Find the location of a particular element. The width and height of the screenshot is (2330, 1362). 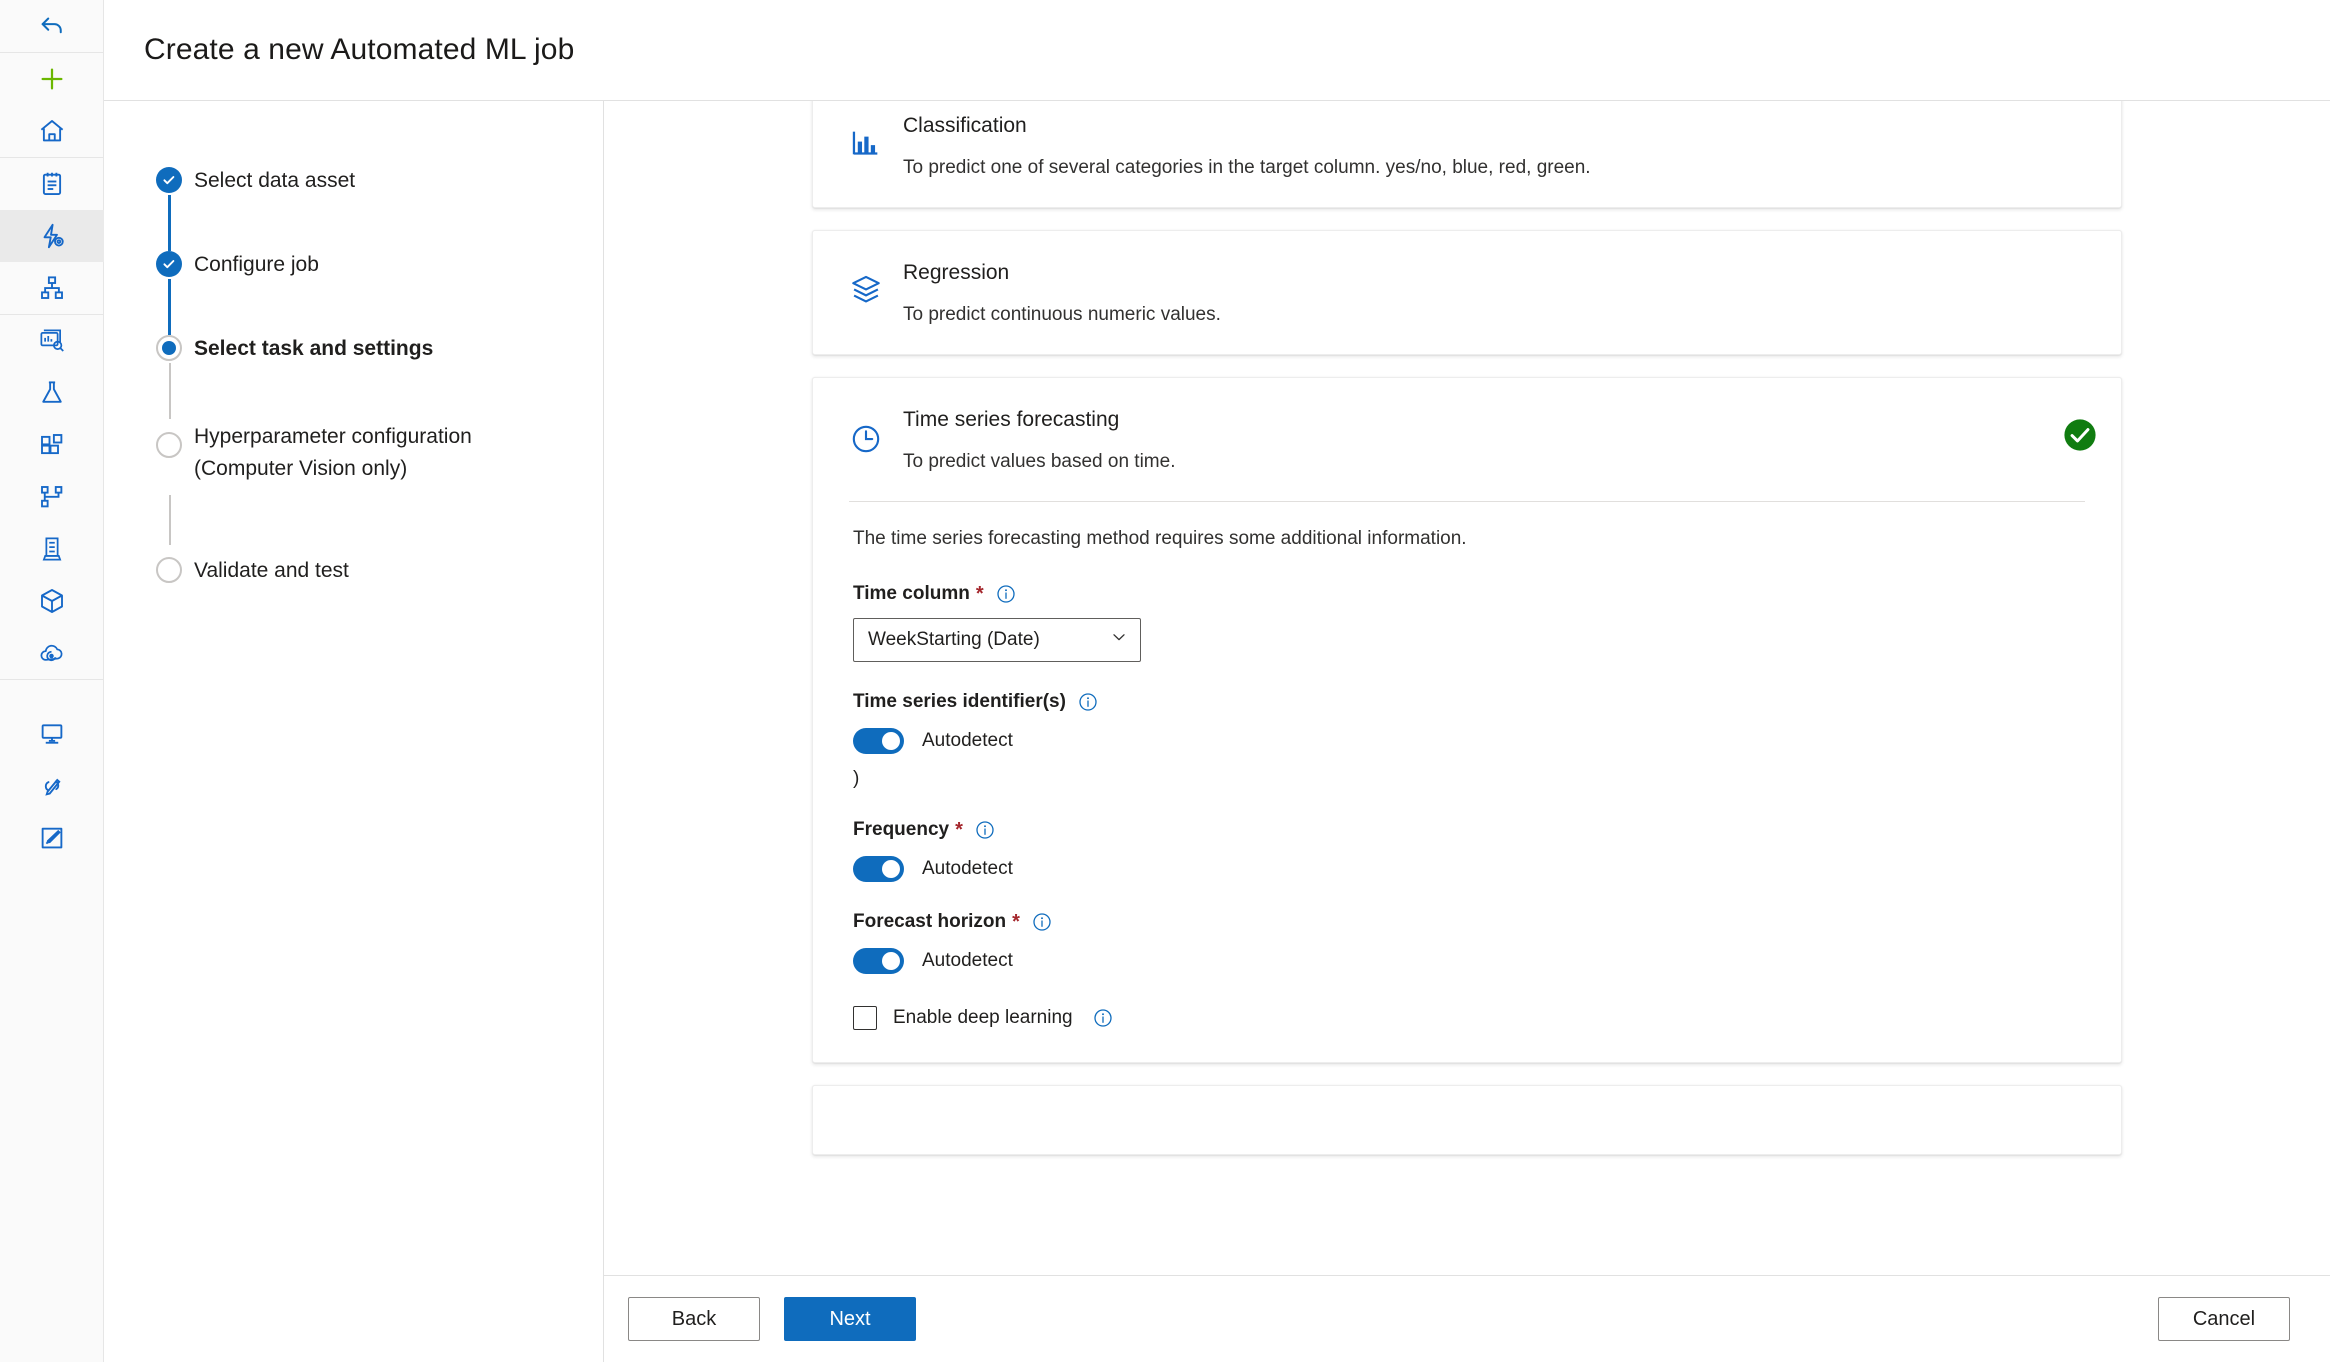

endpoints-cloud-icon-button is located at coordinates (52, 653).